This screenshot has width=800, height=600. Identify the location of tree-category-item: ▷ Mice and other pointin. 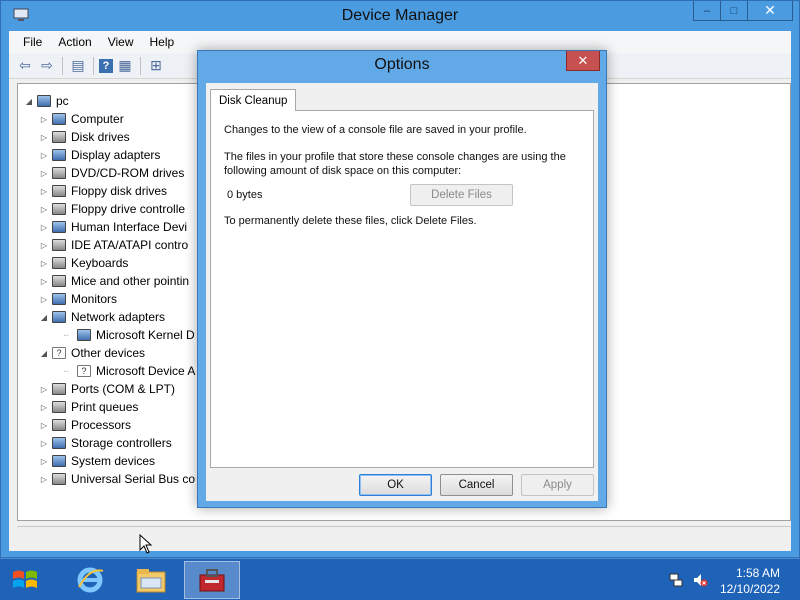
(114, 281).